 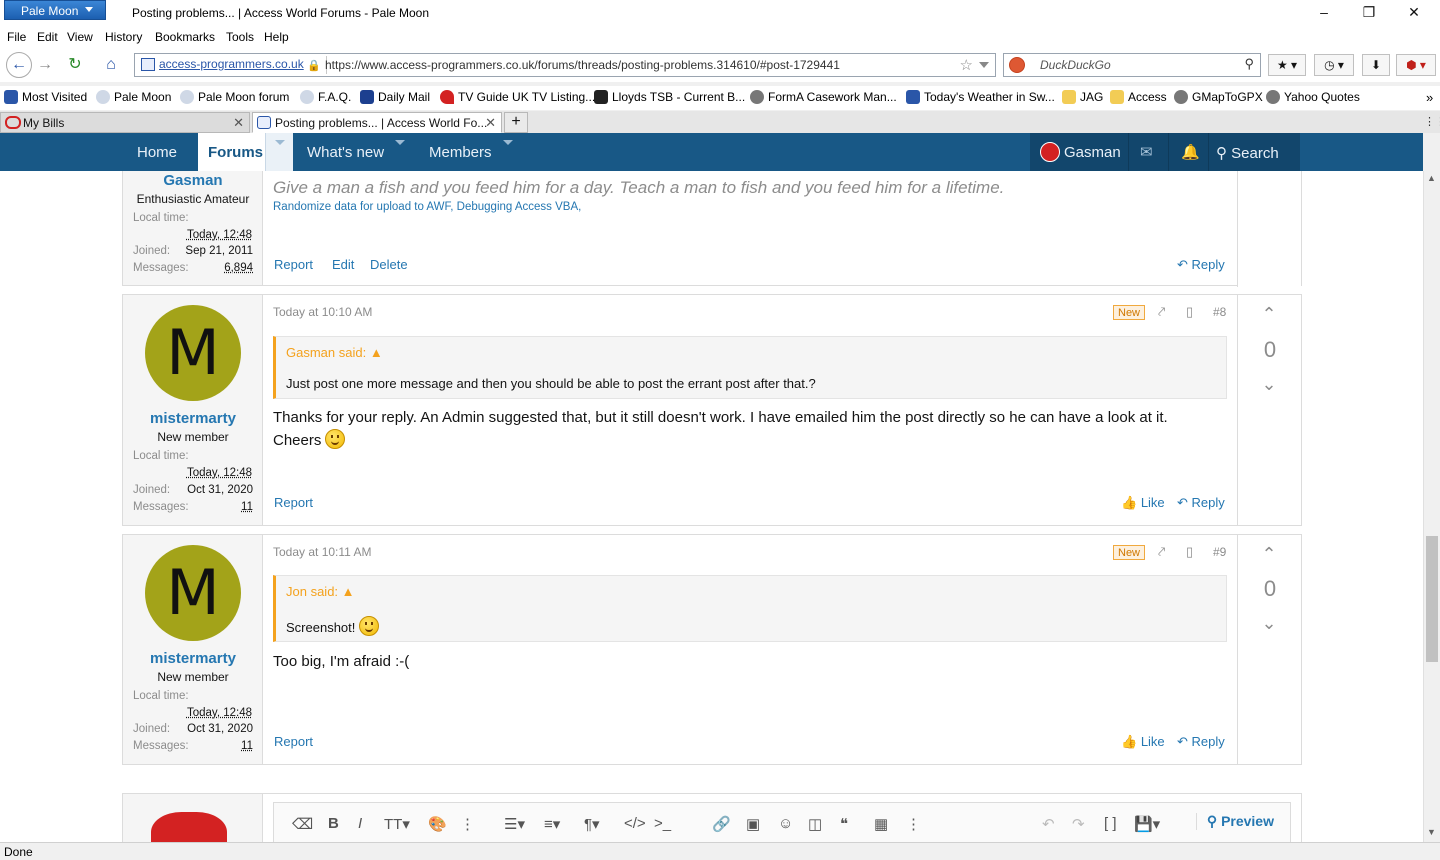 What do you see at coordinates (322, 552) in the screenshot?
I see `post-timestamp: Today at 10:11 AM` at bounding box center [322, 552].